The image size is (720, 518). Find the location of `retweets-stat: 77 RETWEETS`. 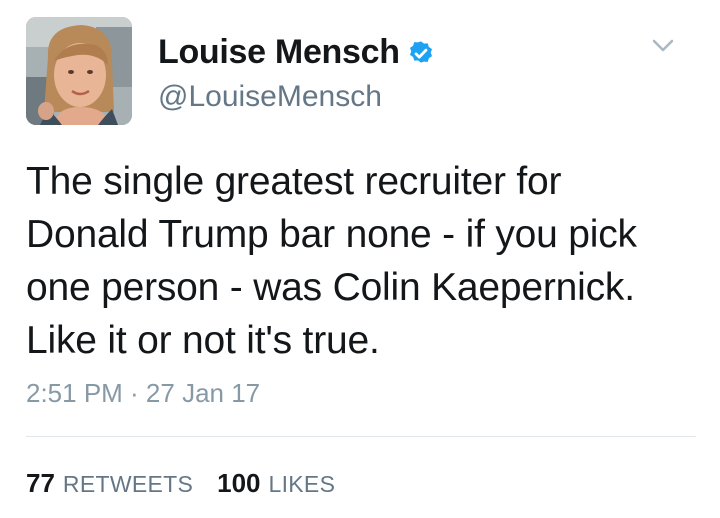

retweets-stat: 77 RETWEETS is located at coordinates (109, 483).